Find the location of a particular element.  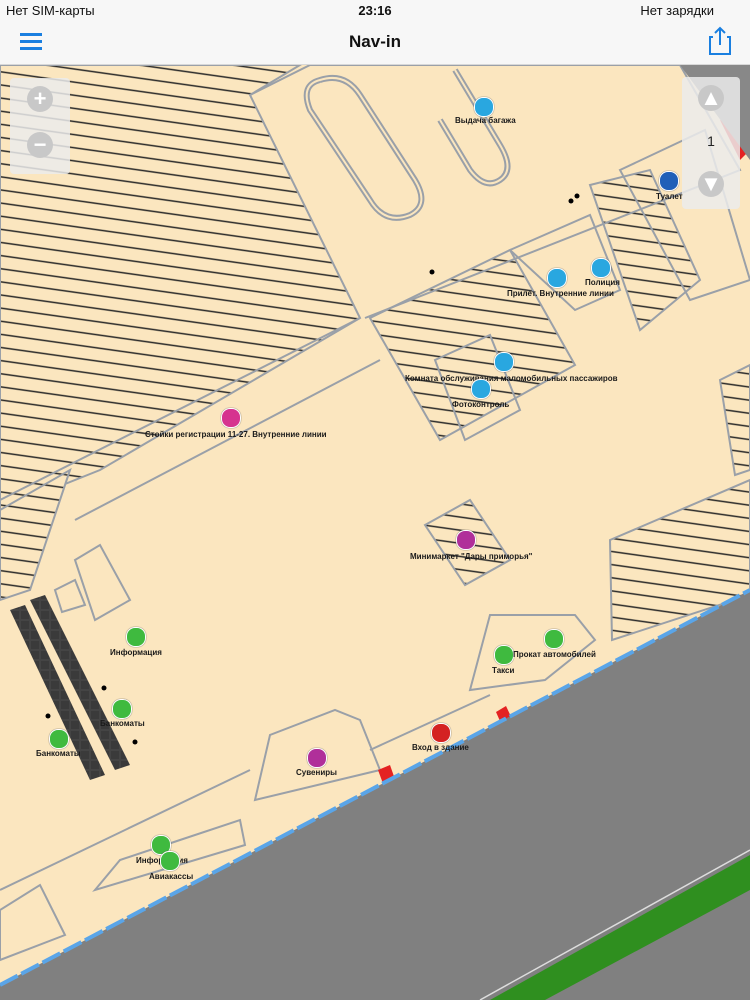

status-bar: Нет SIM-карты 23:16 Нет зарядки is located at coordinates (375, 10).